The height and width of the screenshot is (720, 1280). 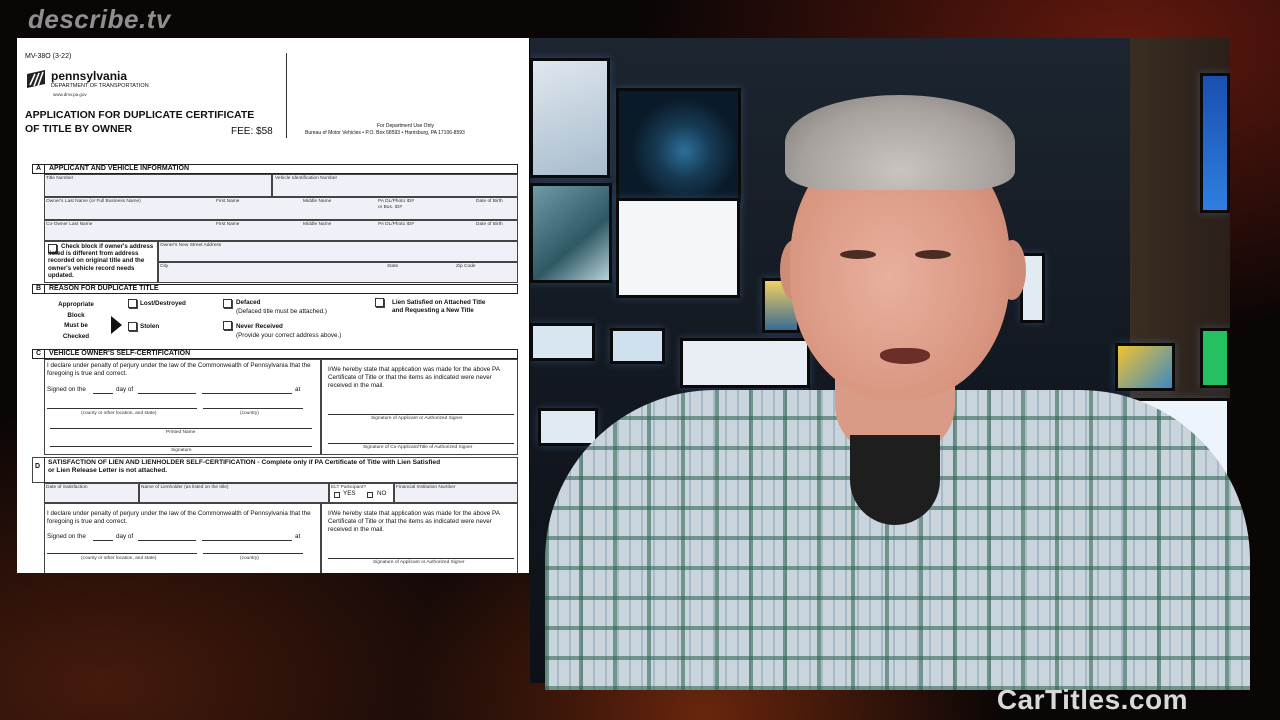 I want to click on defaced-note: (Defaced title must be attached.), so click(x=282, y=311).